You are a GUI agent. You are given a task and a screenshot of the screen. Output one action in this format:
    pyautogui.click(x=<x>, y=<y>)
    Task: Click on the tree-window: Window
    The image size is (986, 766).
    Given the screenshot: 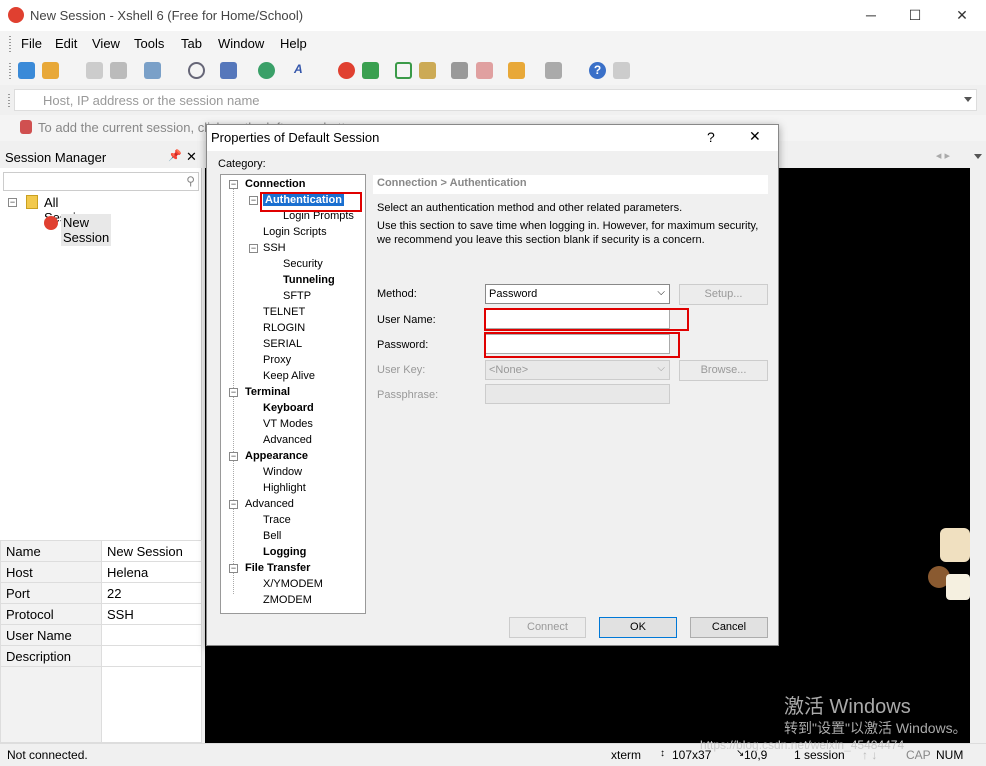 What is the action you would take?
    pyautogui.click(x=282, y=472)
    